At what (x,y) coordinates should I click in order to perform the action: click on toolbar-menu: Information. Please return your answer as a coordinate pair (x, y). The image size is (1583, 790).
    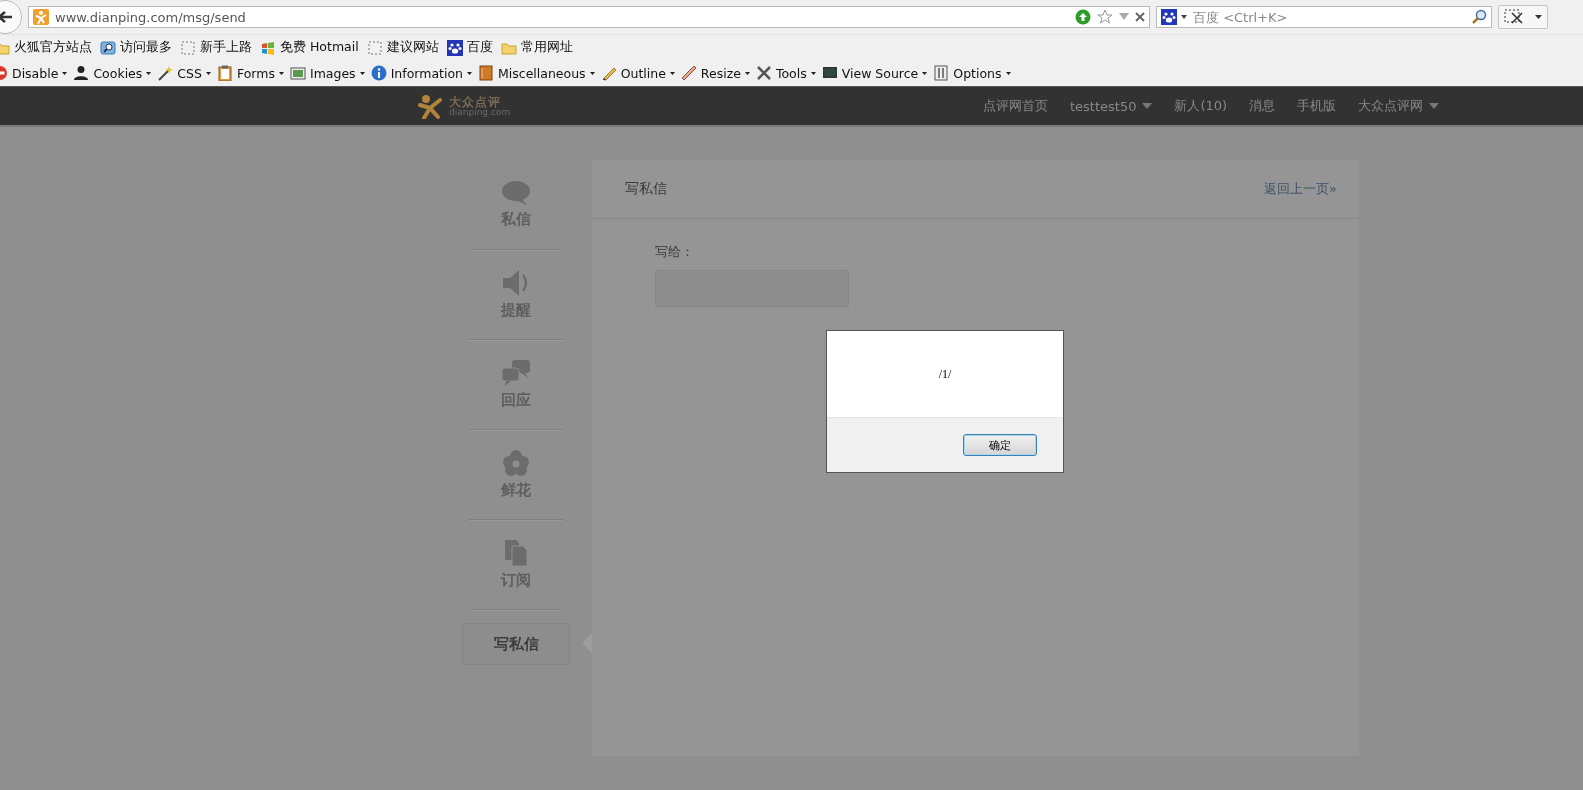
    Looking at the image, I should click on (421, 73).